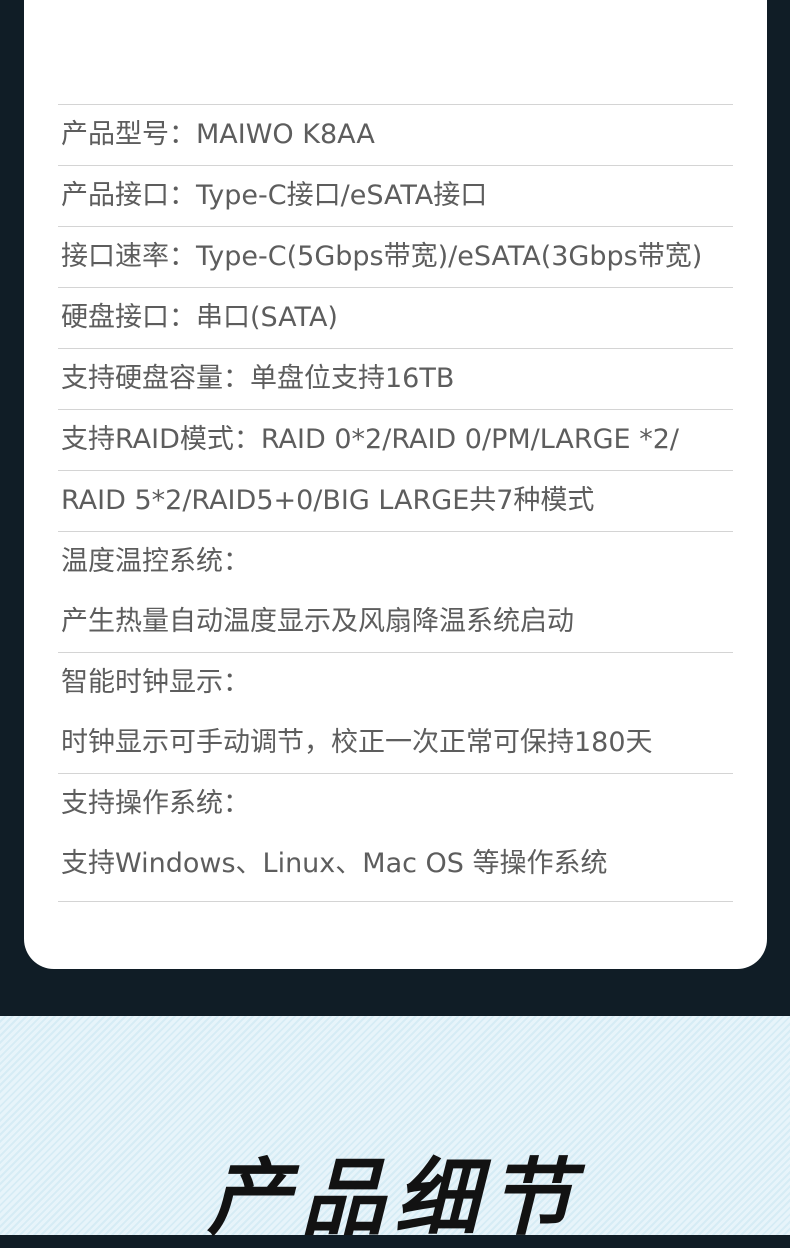 The height and width of the screenshot is (1248, 790). What do you see at coordinates (407, 6) in the screenshot?
I see `spec-heading: 规格参数` at bounding box center [407, 6].